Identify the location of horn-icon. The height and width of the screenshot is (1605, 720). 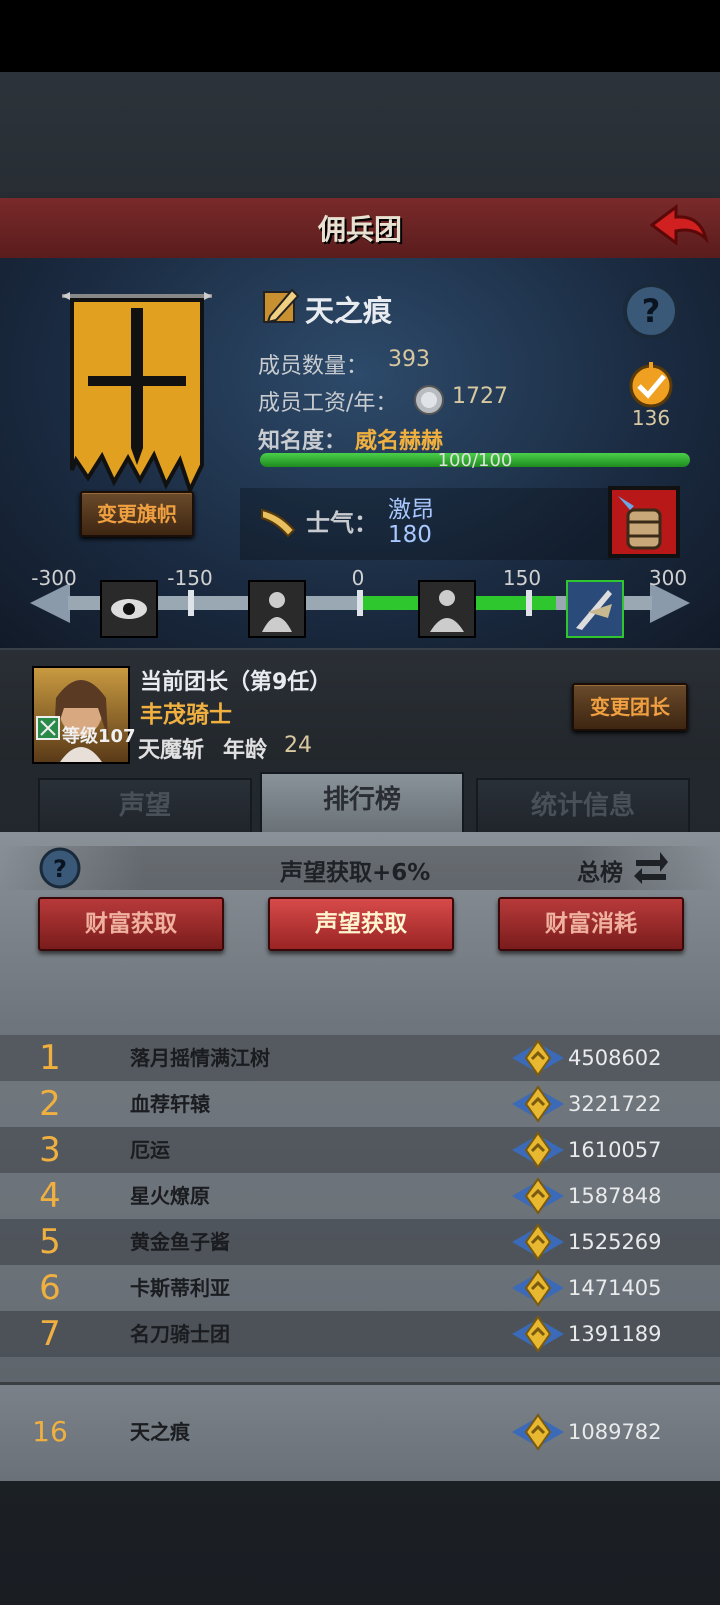
(278, 523).